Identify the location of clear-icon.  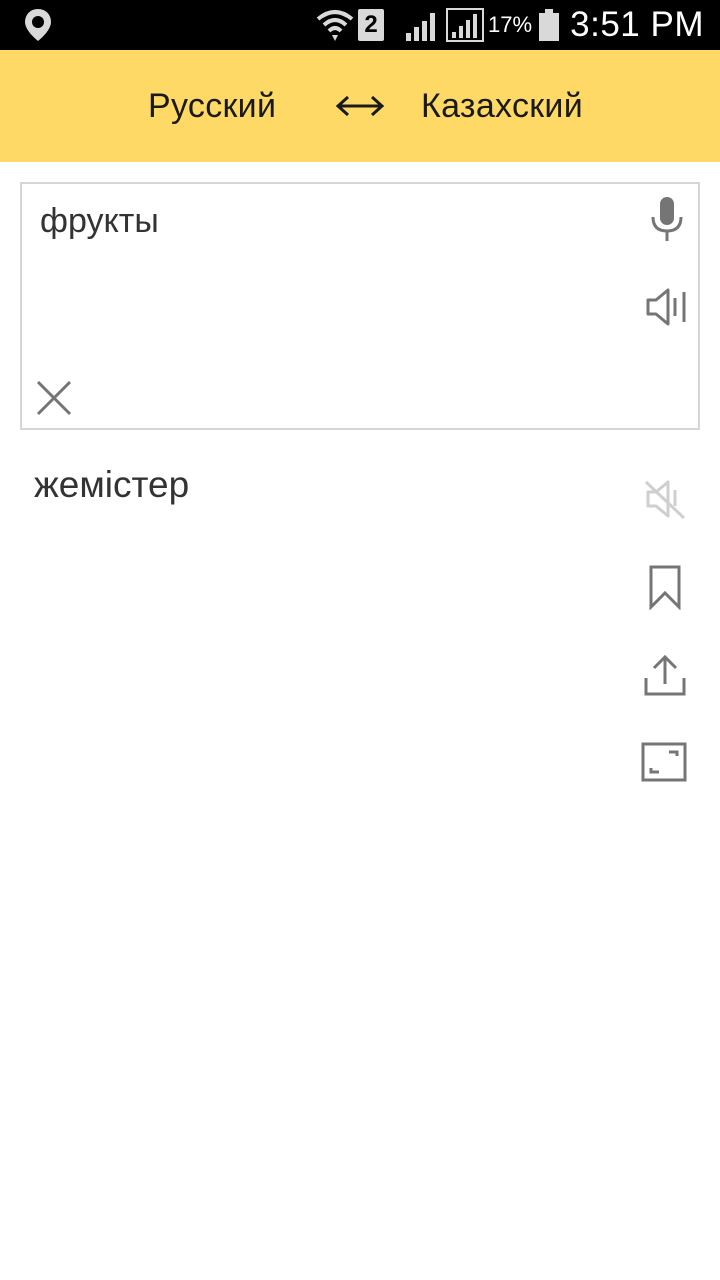
(54, 398).